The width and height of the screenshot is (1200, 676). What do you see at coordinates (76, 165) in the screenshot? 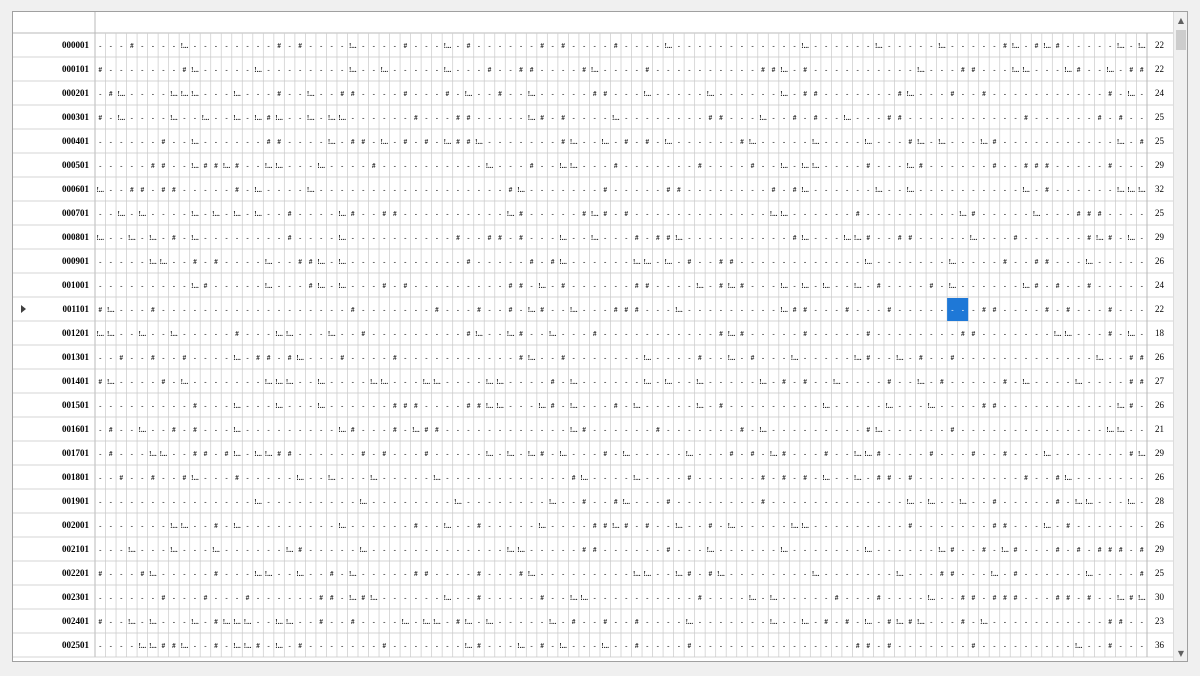
I see `row-id: 000501` at bounding box center [76, 165].